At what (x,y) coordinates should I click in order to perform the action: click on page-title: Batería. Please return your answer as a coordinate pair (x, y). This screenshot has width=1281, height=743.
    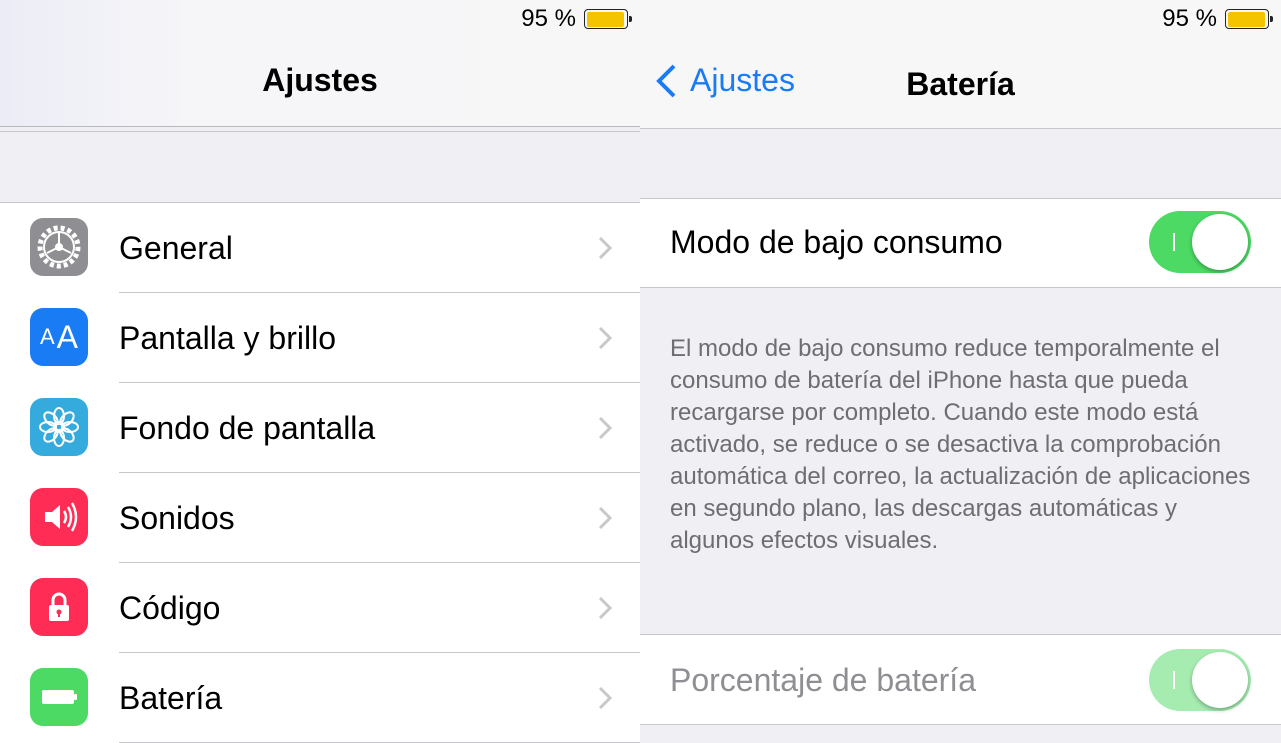
    Looking at the image, I should click on (960, 84).